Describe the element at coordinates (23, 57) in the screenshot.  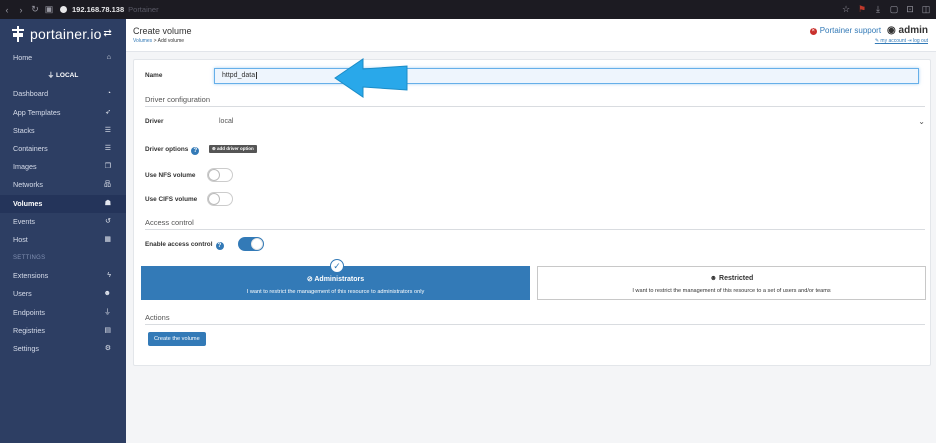
I see `sidebar-item-label: Home` at that location.